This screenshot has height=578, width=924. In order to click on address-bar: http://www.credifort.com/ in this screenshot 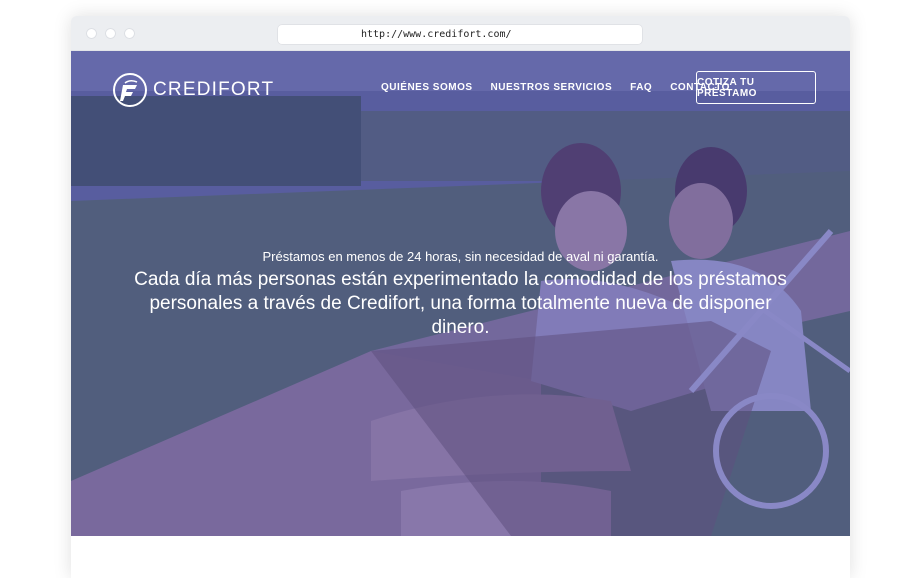, I will do `click(460, 34)`.